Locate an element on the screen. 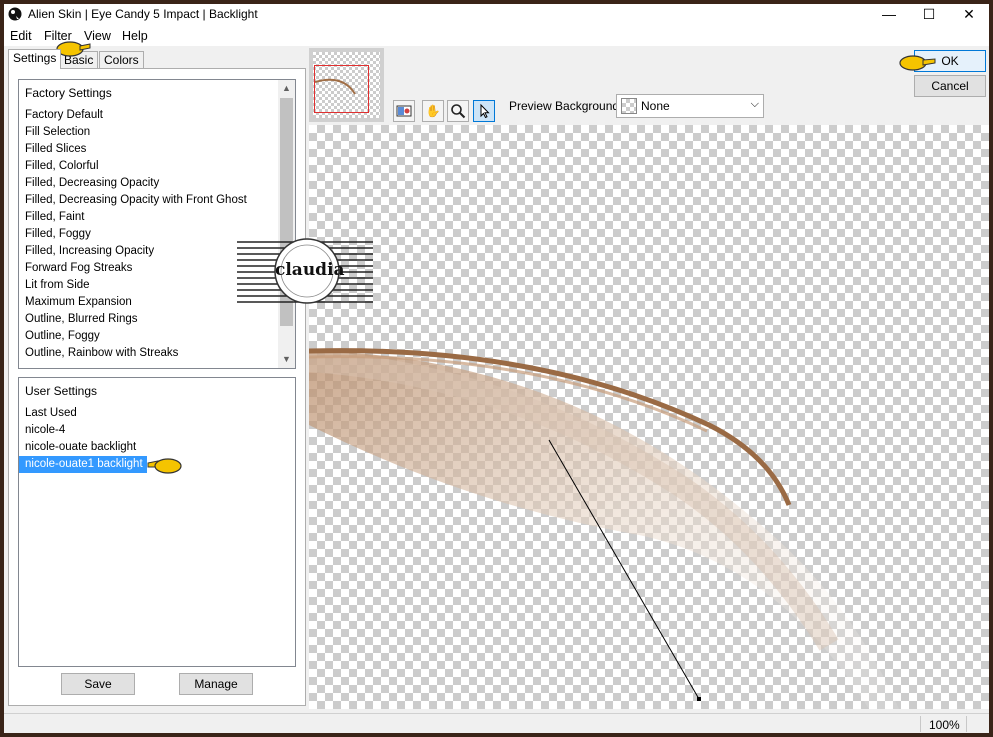 The height and width of the screenshot is (737, 993). watermark-logo: claudia is located at coordinates (305, 271).